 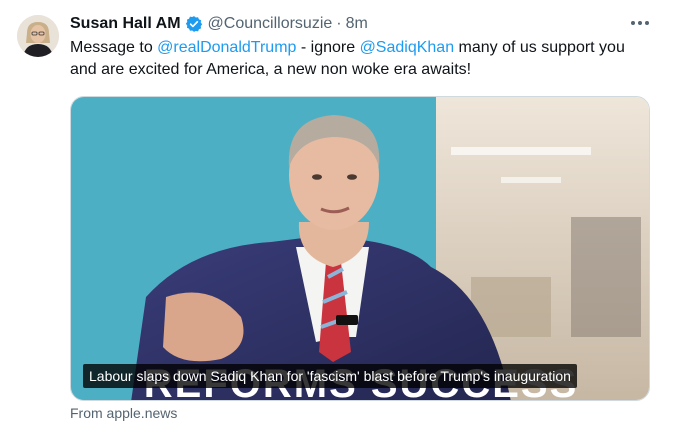 I want to click on avatar, so click(x=38, y=36).